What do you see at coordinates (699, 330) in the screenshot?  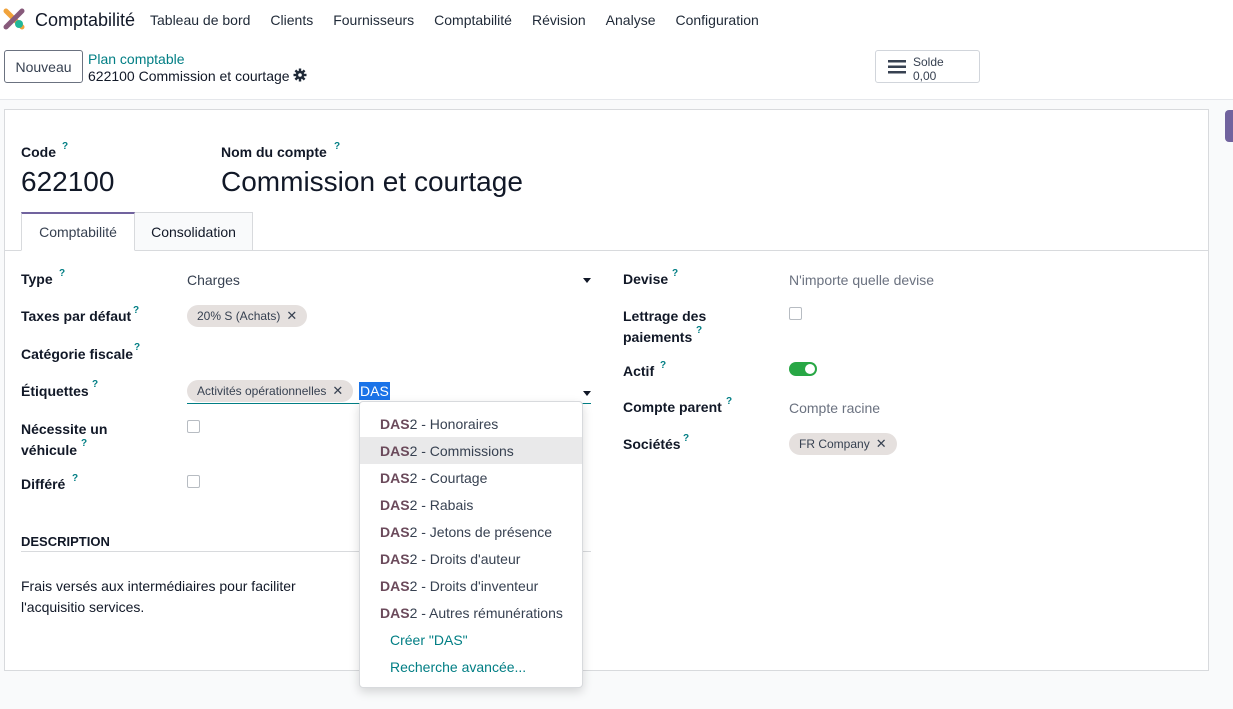 I see `reconcile-help-icon: ?` at bounding box center [699, 330].